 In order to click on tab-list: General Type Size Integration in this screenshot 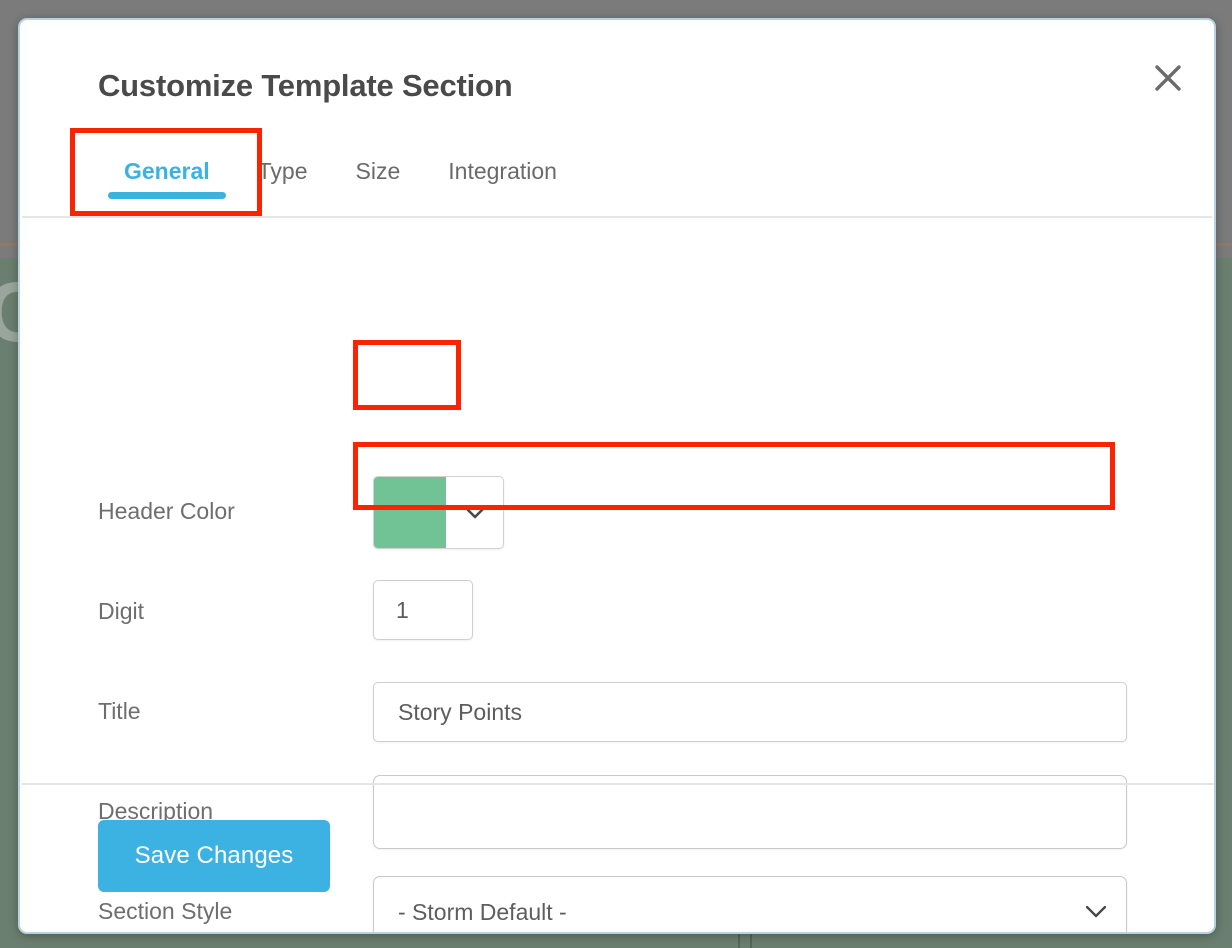, I will do `click(340, 175)`.